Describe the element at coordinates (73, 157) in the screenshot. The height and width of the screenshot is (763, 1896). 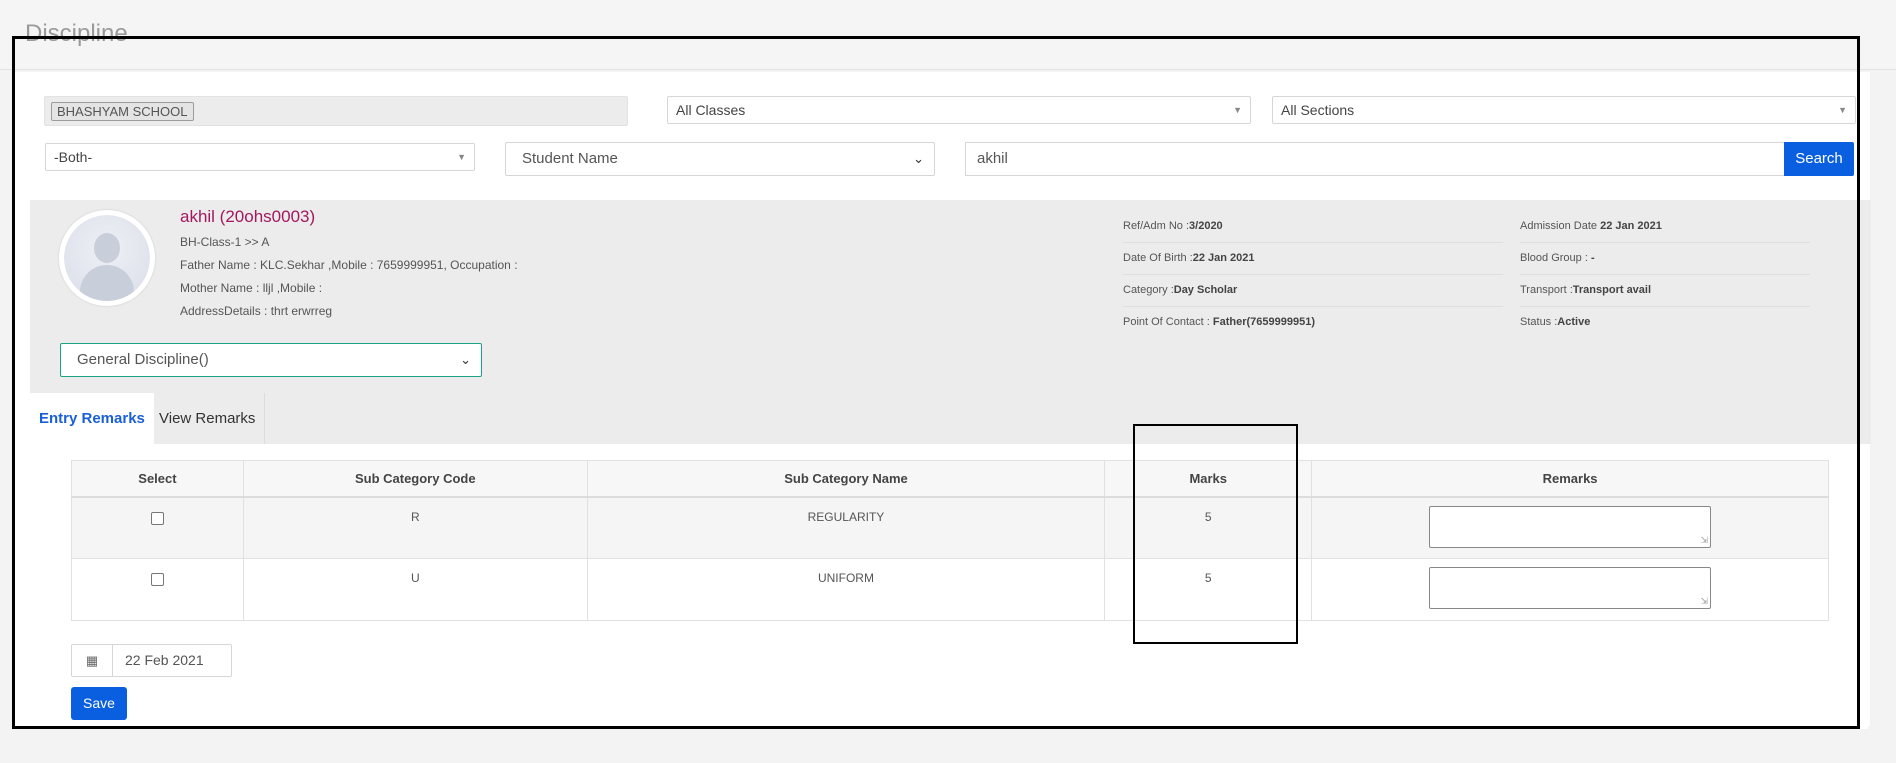
I see `gender-select-value: -Both-` at that location.